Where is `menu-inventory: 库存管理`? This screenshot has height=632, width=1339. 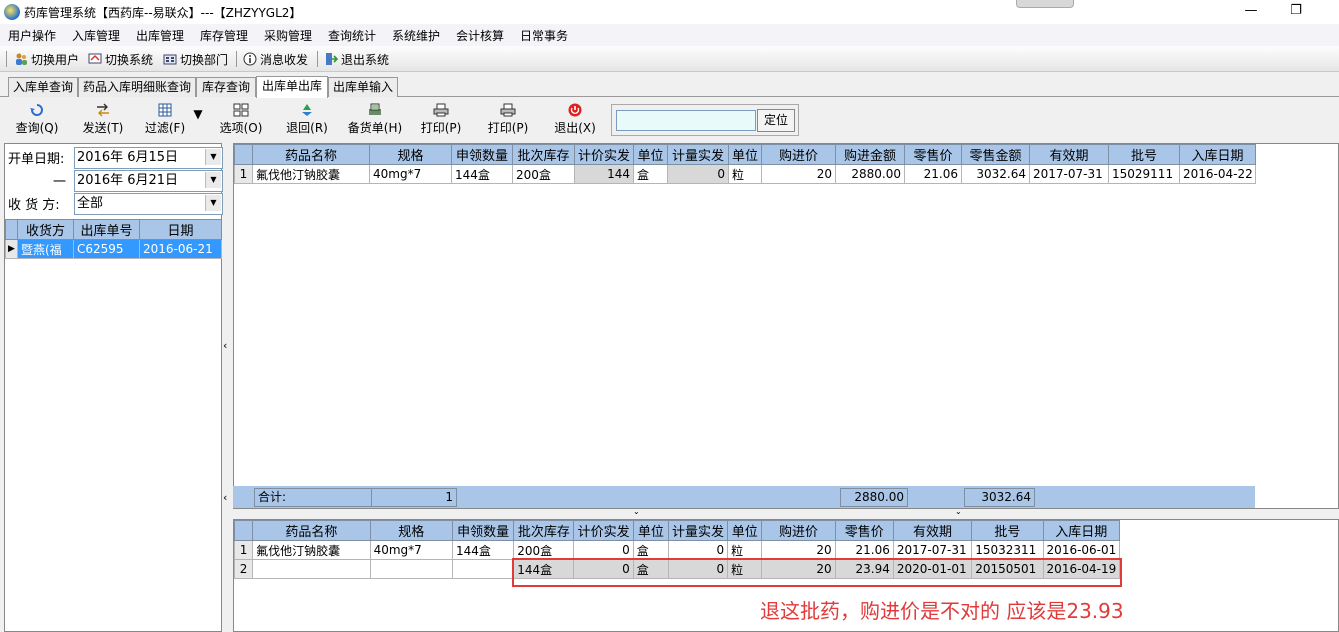
menu-inventory: 库存管理 is located at coordinates (224, 35).